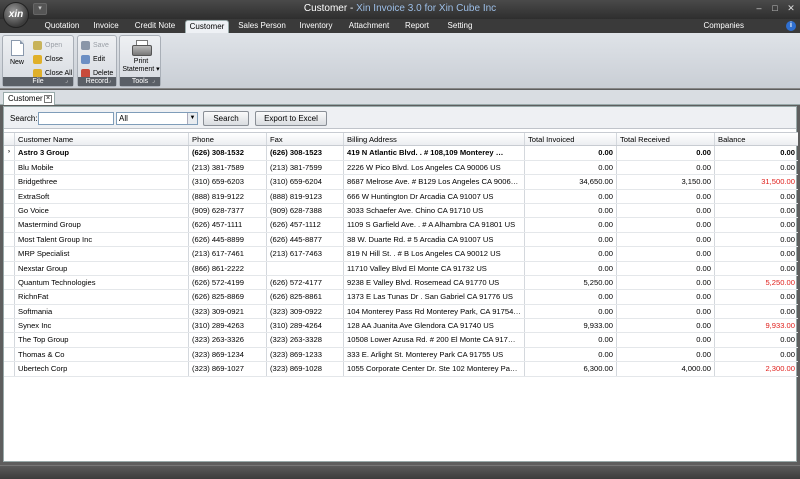 The height and width of the screenshot is (479, 800). Describe the element at coordinates (93, 59) in the screenshot. I see `edit-button: Edit` at that location.